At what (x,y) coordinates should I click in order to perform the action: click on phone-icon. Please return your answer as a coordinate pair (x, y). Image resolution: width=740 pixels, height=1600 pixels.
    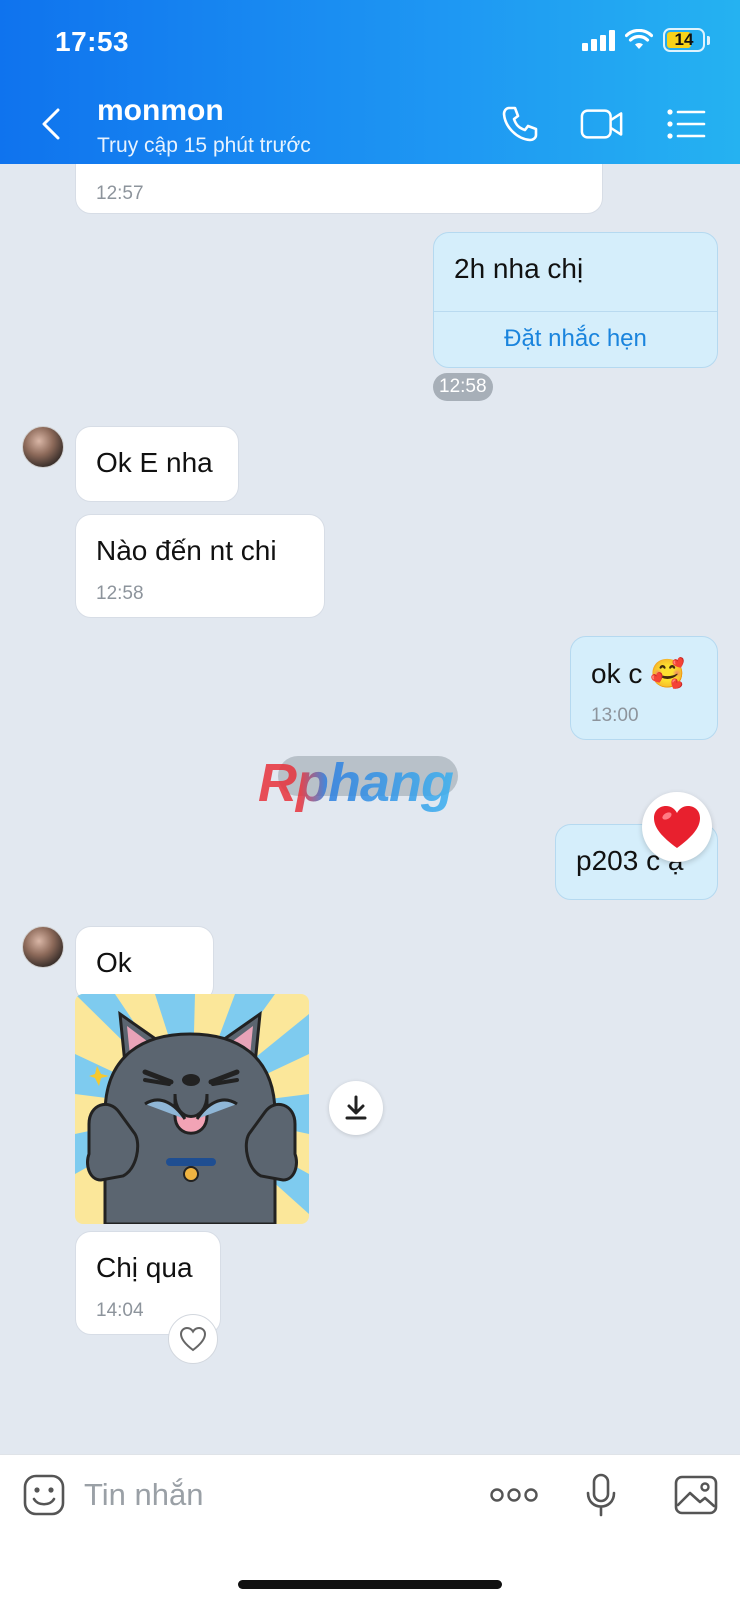
    Looking at the image, I should click on (520, 124).